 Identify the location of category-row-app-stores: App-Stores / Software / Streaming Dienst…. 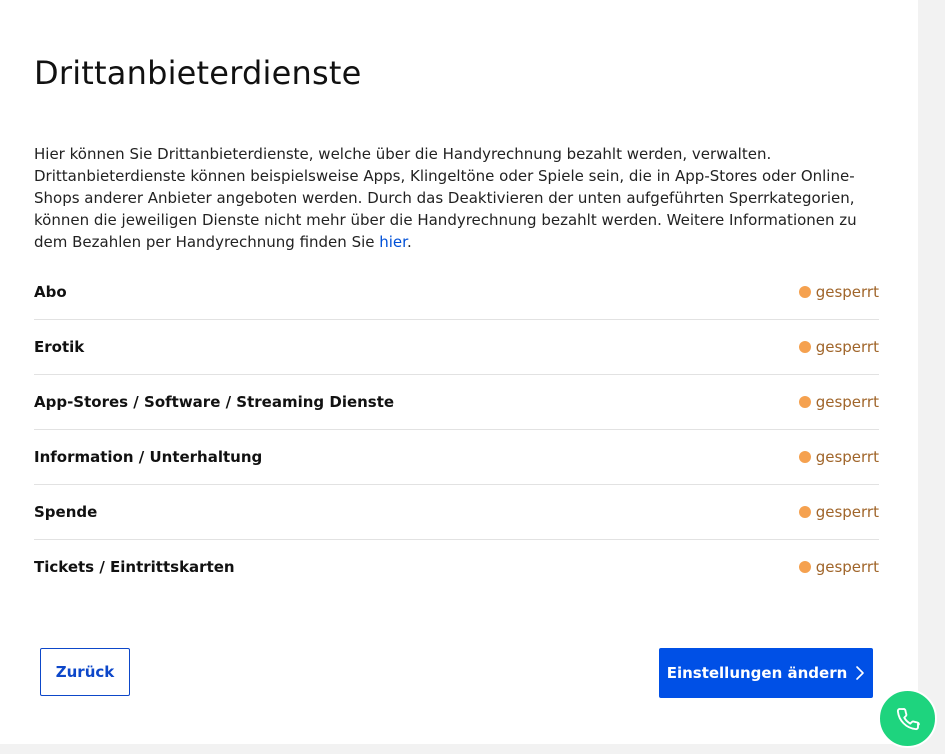
(456, 402).